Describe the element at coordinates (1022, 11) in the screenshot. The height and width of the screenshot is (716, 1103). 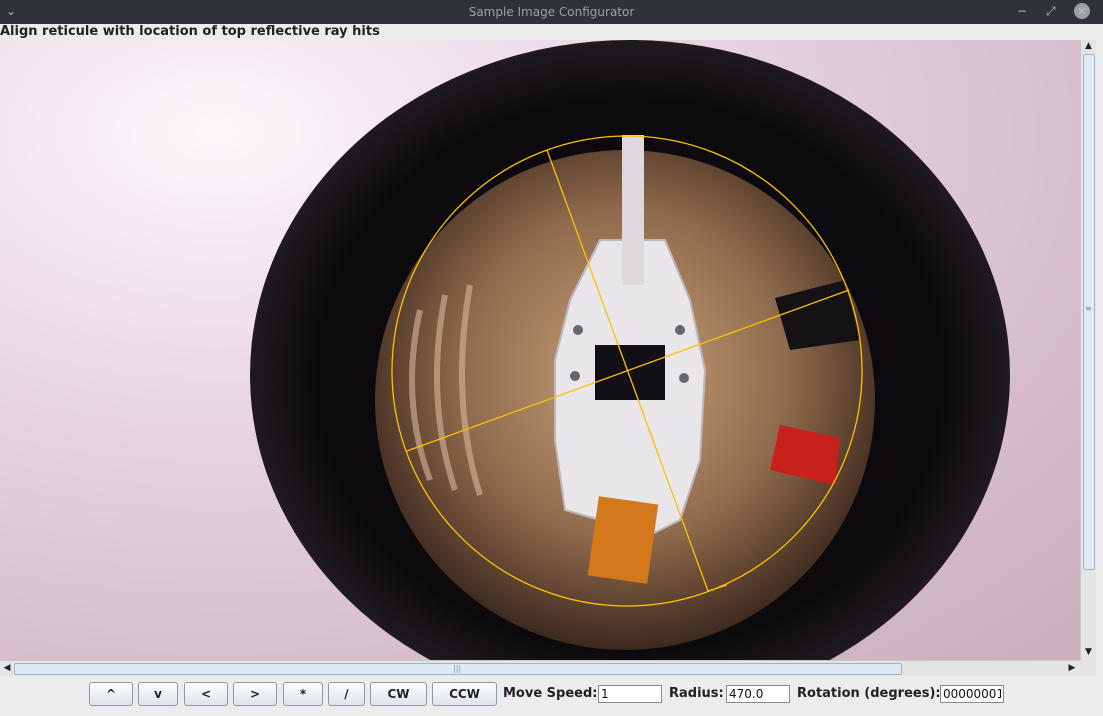
I see `minimize-icon: −` at that location.